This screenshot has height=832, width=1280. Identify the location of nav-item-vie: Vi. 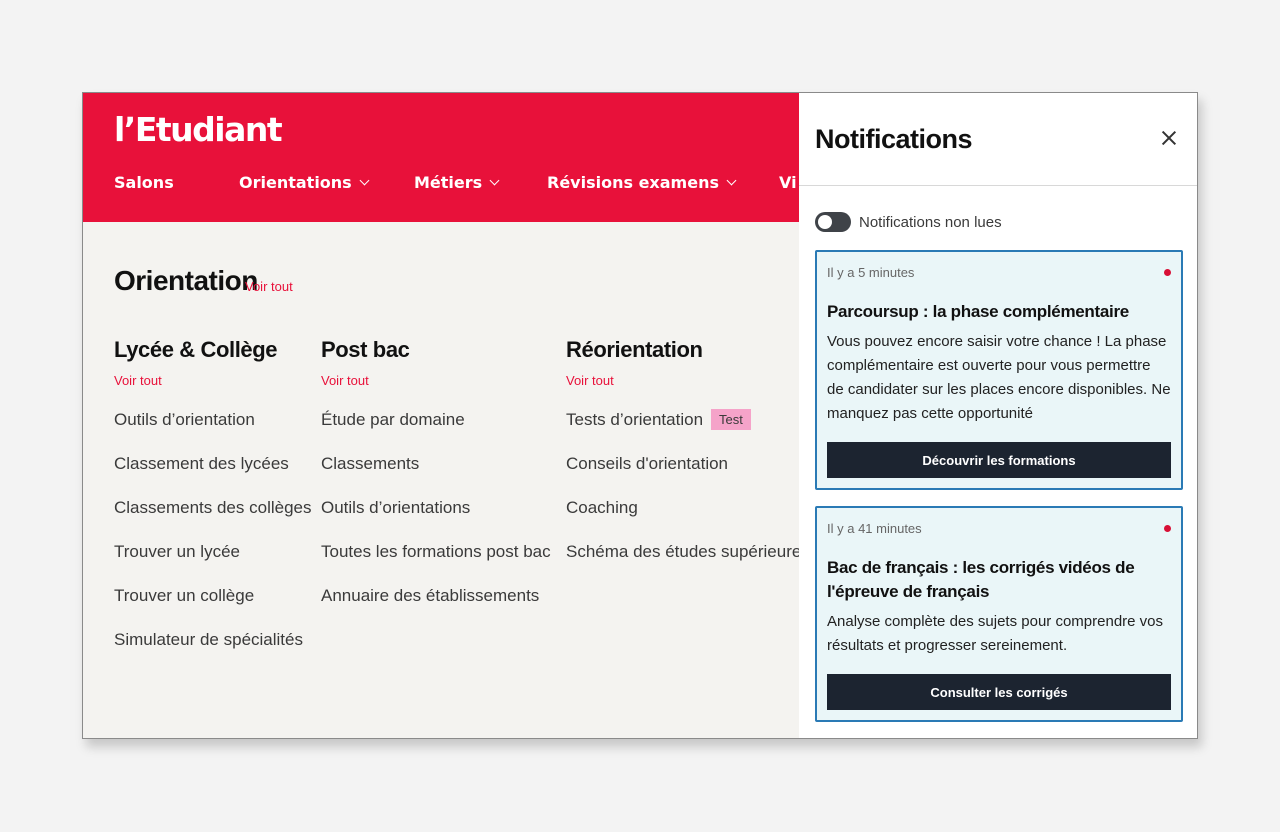
(788, 182).